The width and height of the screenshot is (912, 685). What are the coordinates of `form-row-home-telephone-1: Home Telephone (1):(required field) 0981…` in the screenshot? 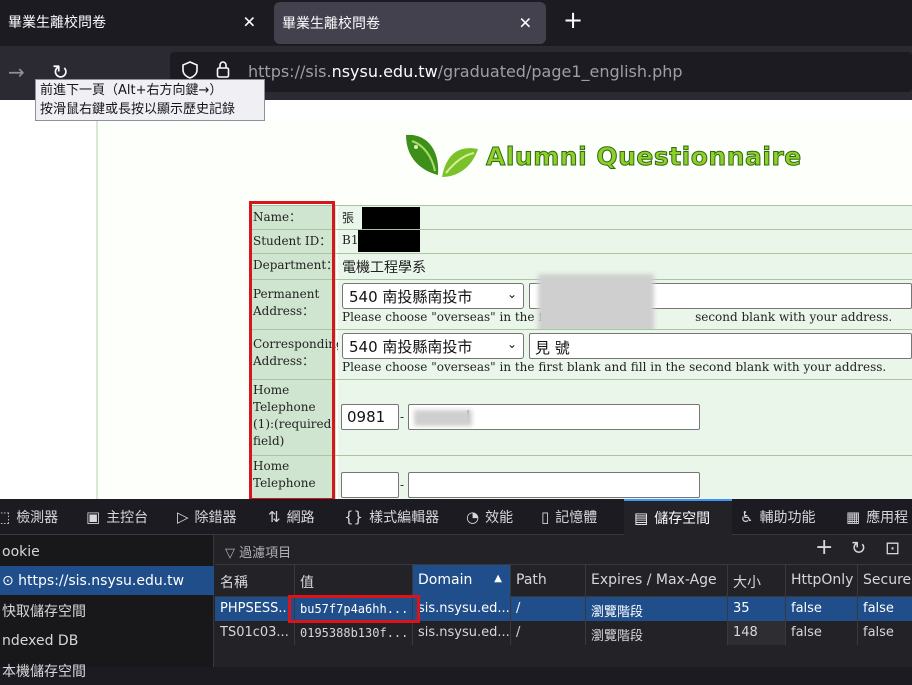 It's located at (581, 417).